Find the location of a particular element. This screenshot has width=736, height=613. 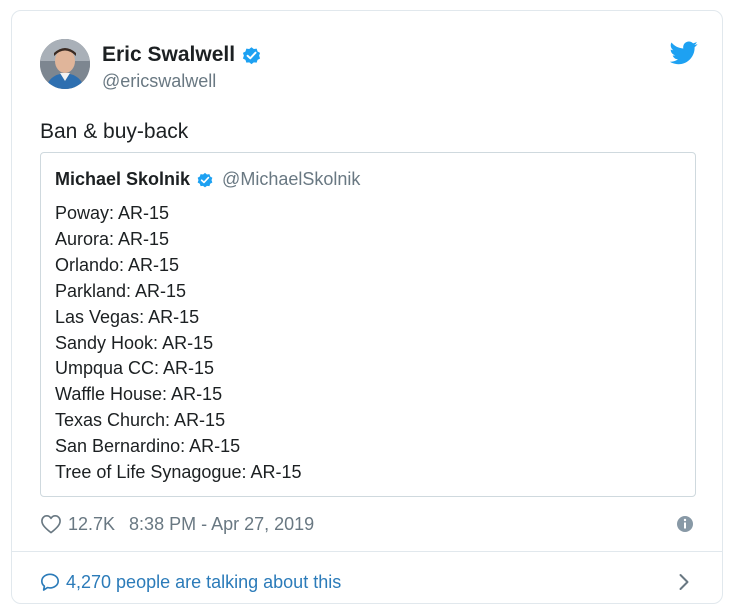

avatar is located at coordinates (65, 64).